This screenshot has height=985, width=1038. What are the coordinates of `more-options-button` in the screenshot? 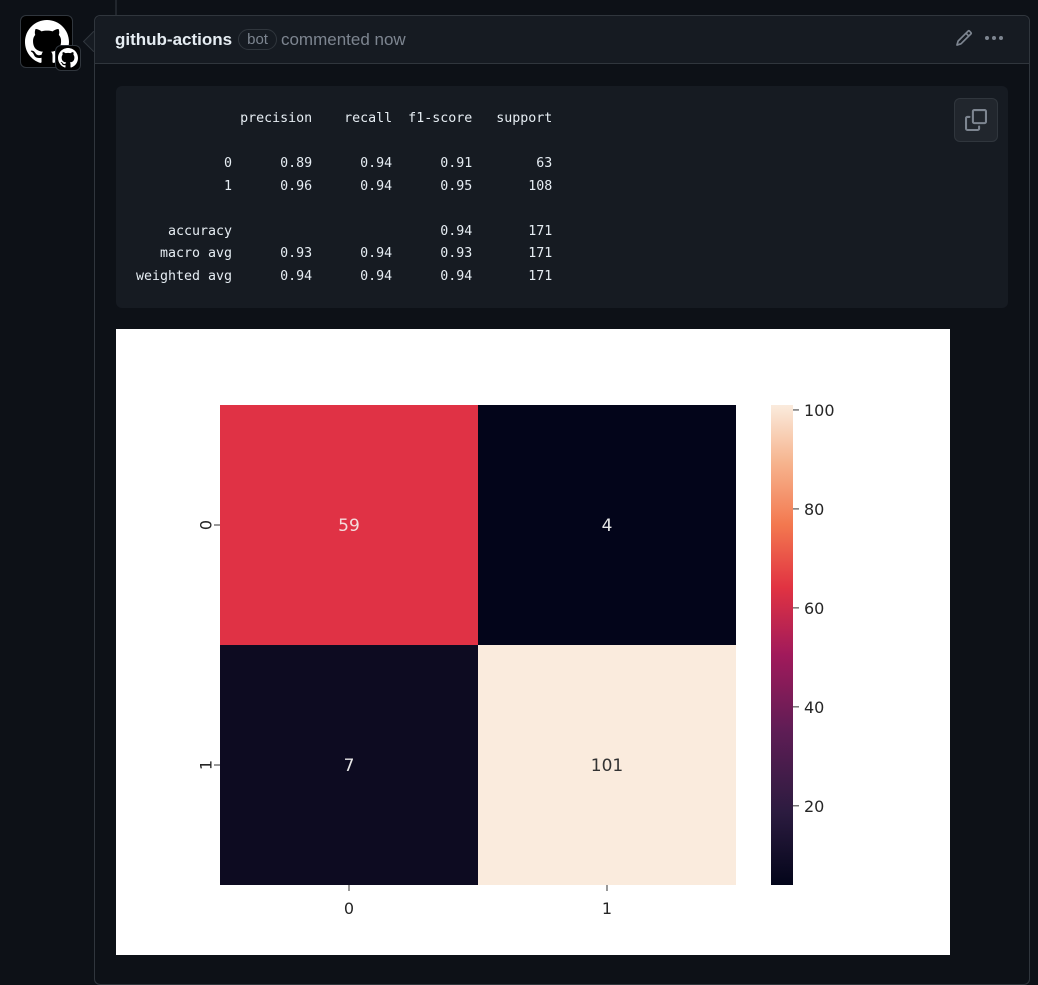 It's located at (994, 38).